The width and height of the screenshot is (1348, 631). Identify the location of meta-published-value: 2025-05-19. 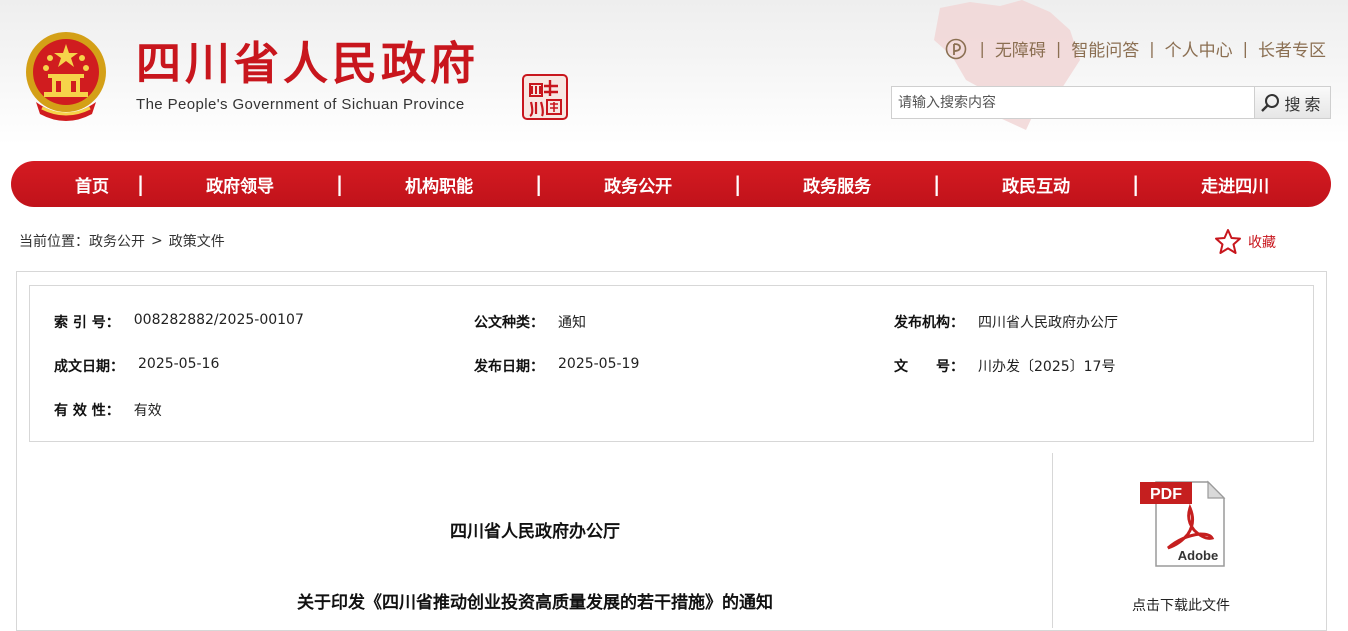
(599, 364).